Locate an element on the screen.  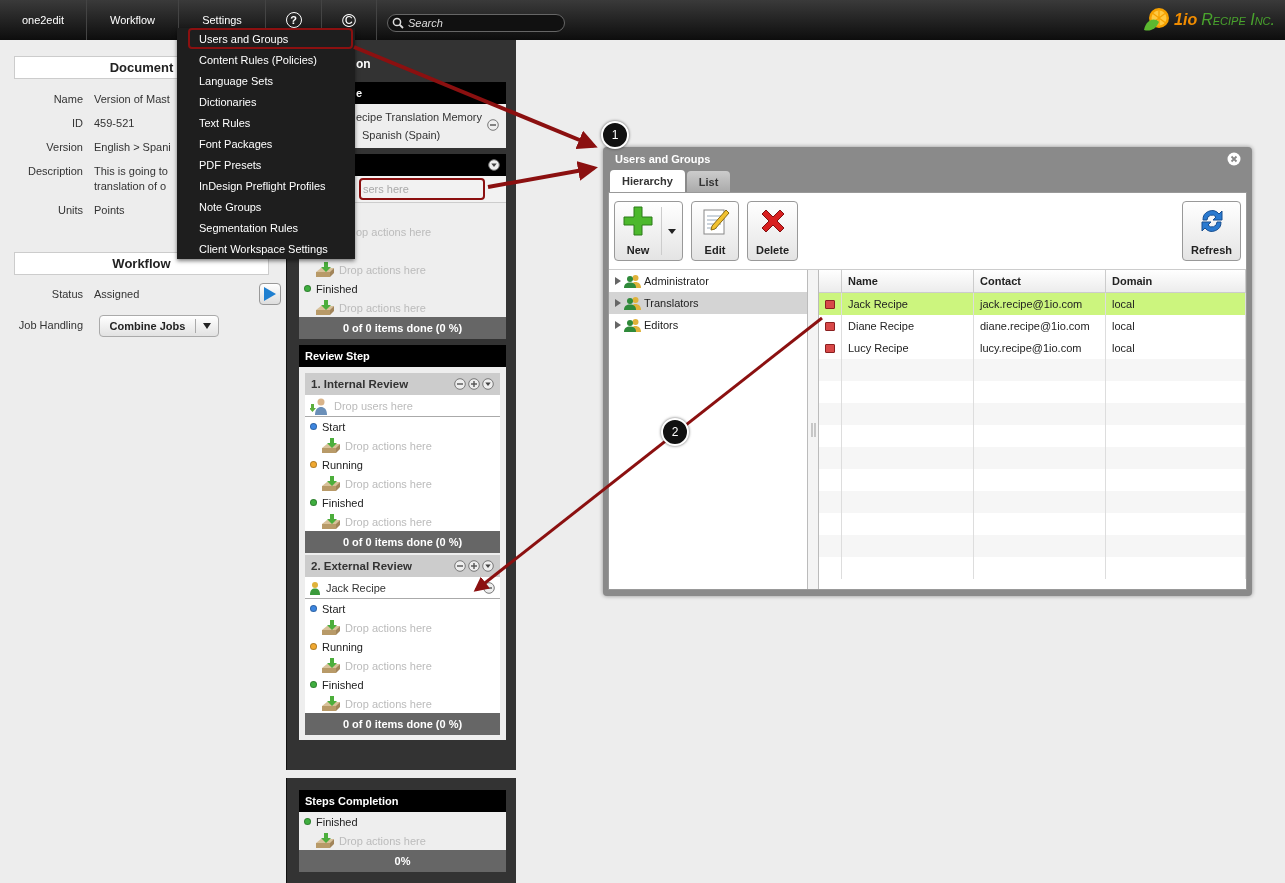
panel-header: Review Step is located at coordinates (402, 356).